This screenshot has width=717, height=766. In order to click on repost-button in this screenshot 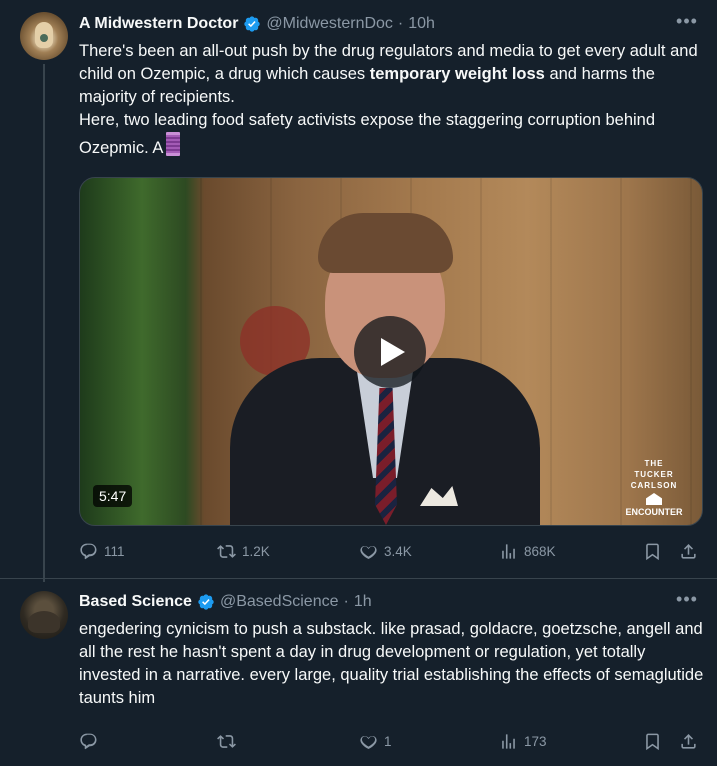, I will do `click(229, 741)`.